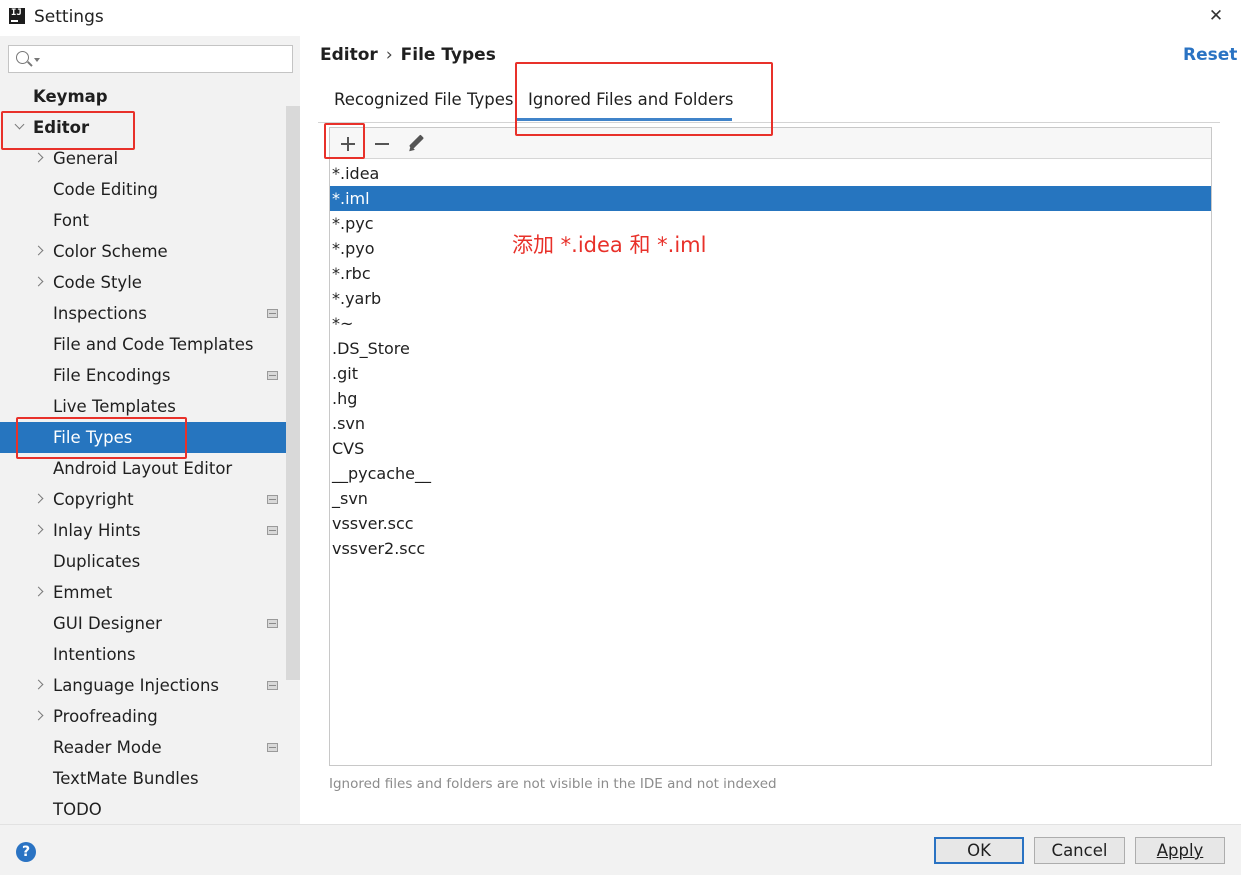 Image resolution: width=1241 pixels, height=875 pixels. I want to click on apply-button: Apply, so click(1180, 850).